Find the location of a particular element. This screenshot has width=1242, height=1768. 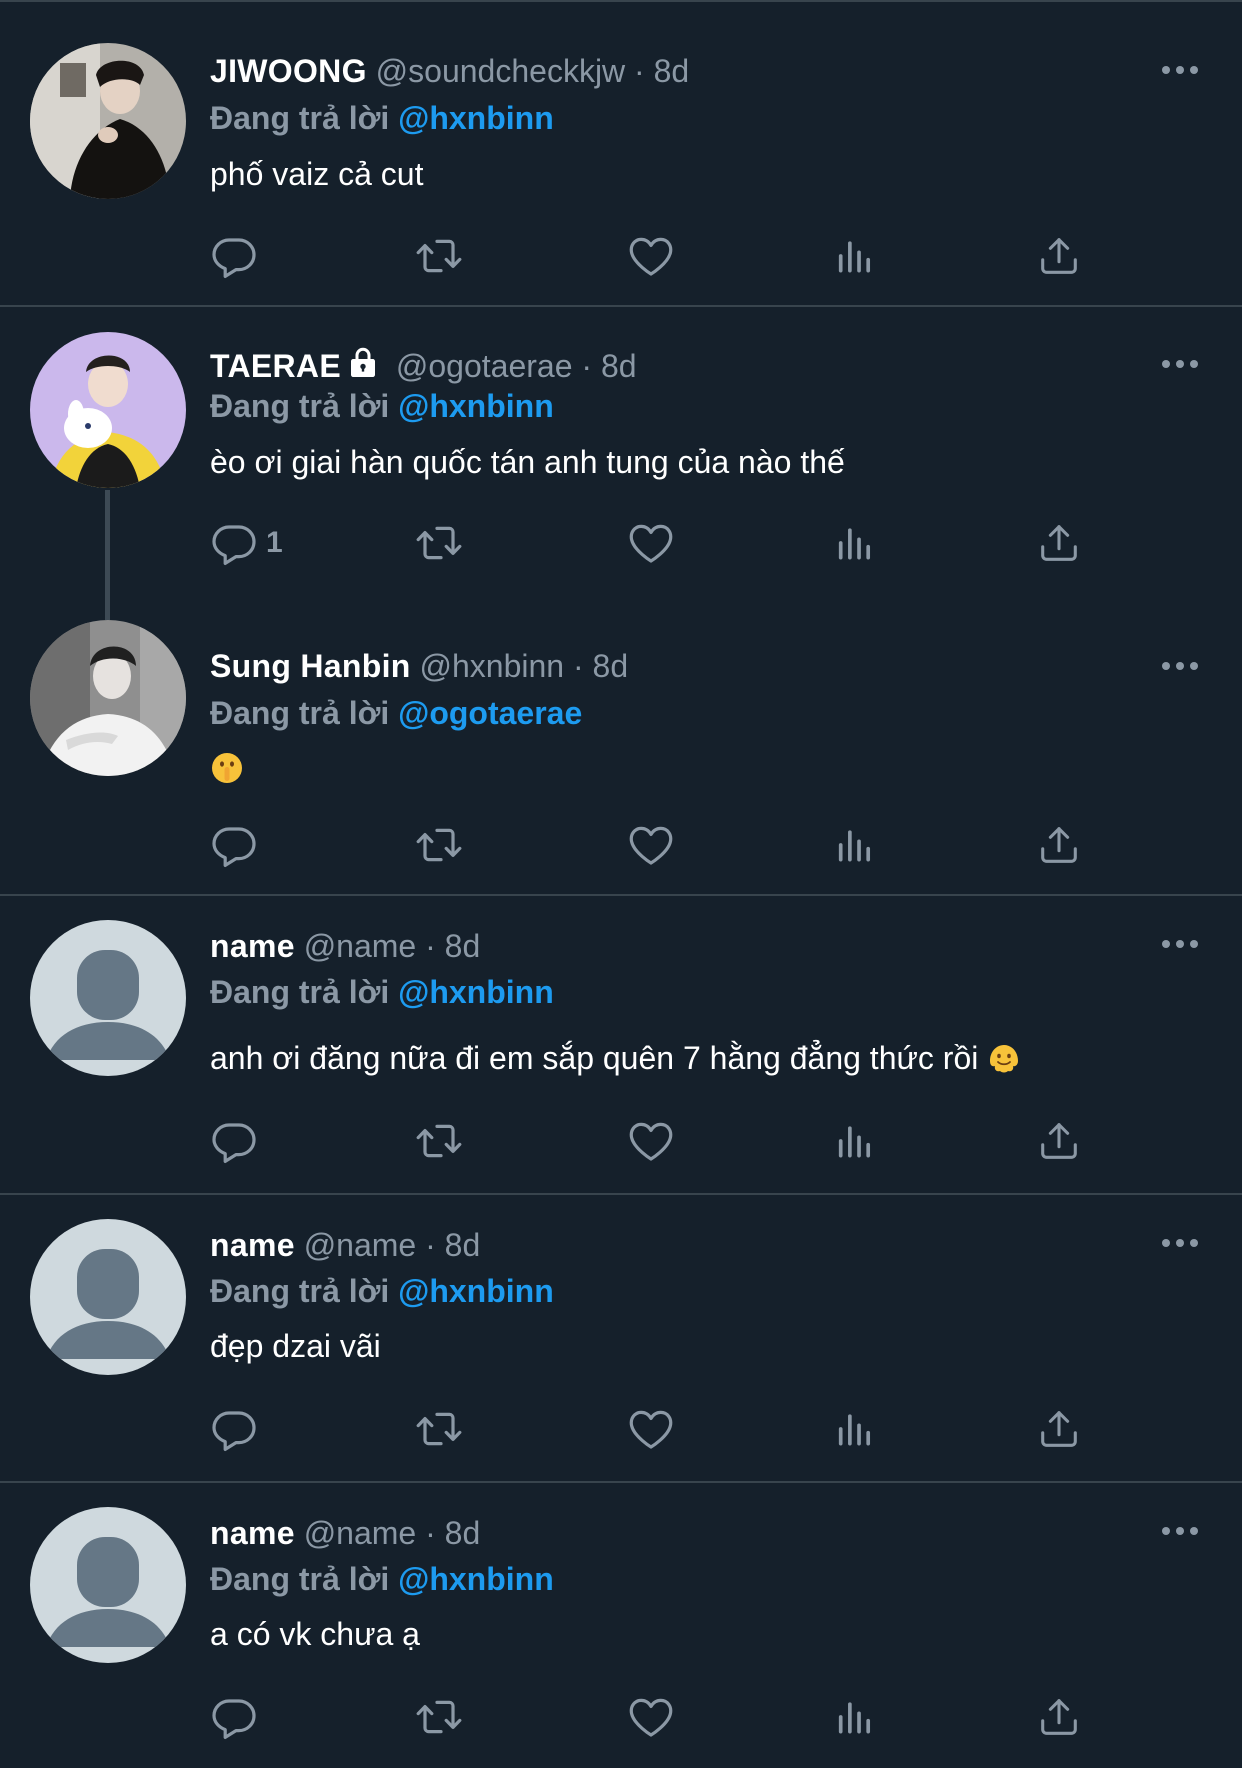

reply-button: 1 is located at coordinates (246, 543).